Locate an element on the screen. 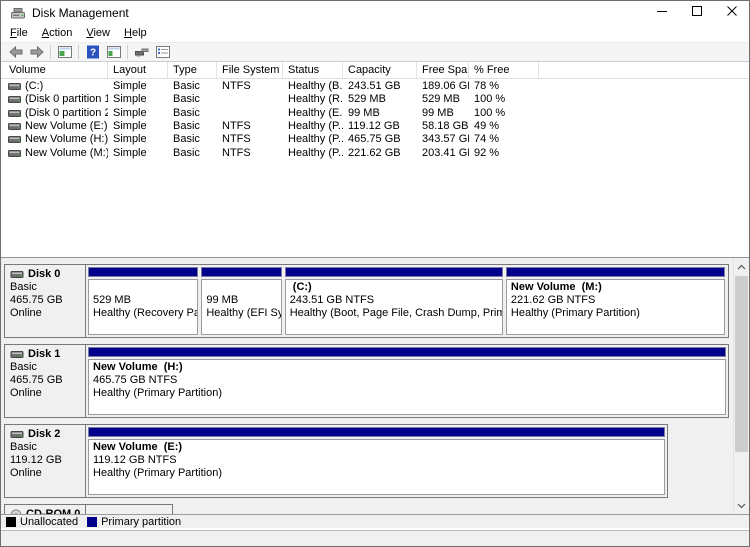  disk-icon is located at coordinates (17, 274).